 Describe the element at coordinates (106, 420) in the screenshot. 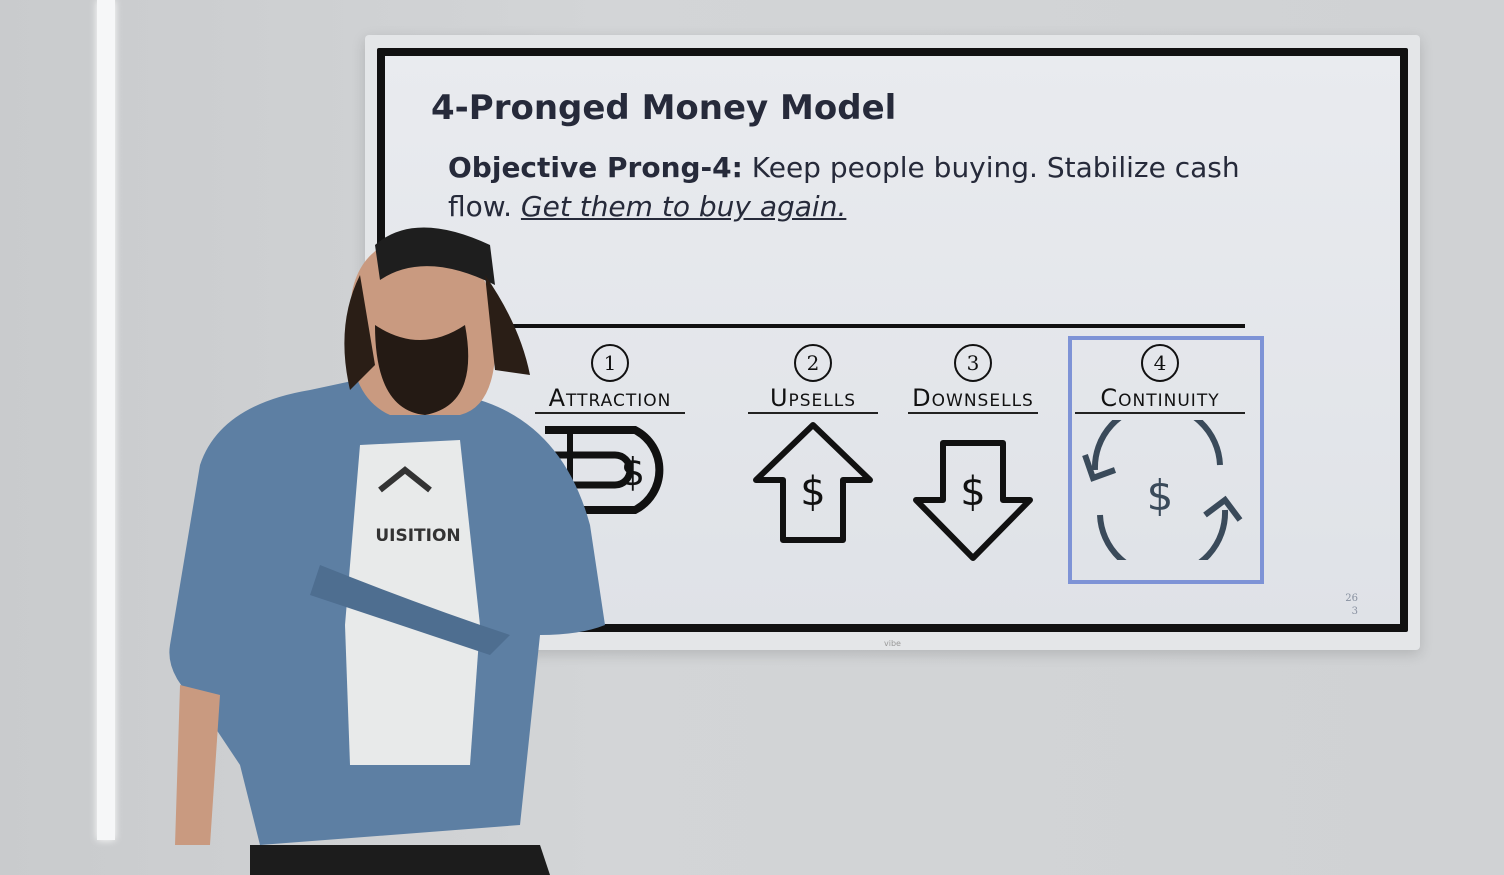

I see `wall-light-strip` at that location.